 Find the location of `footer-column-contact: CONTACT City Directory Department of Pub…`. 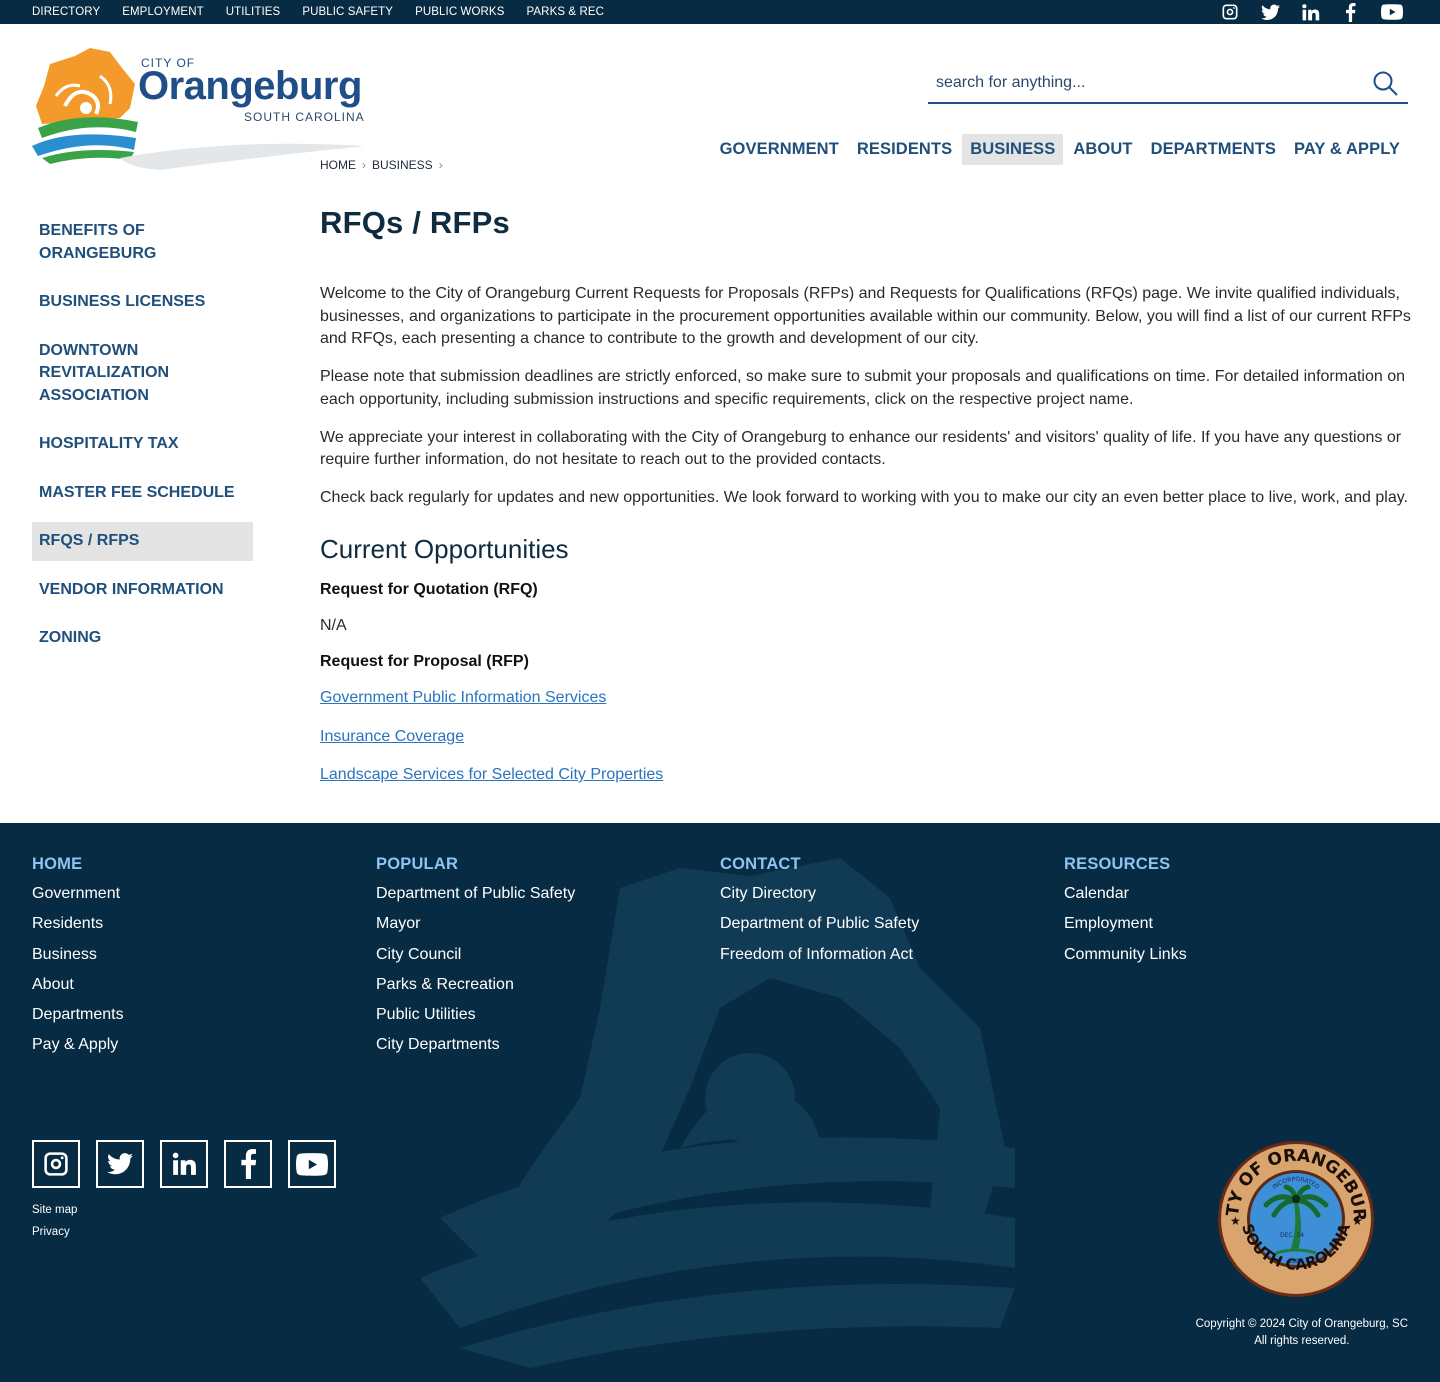

footer-column-contact: CONTACT City Directory Department of Pub… is located at coordinates (892, 960).